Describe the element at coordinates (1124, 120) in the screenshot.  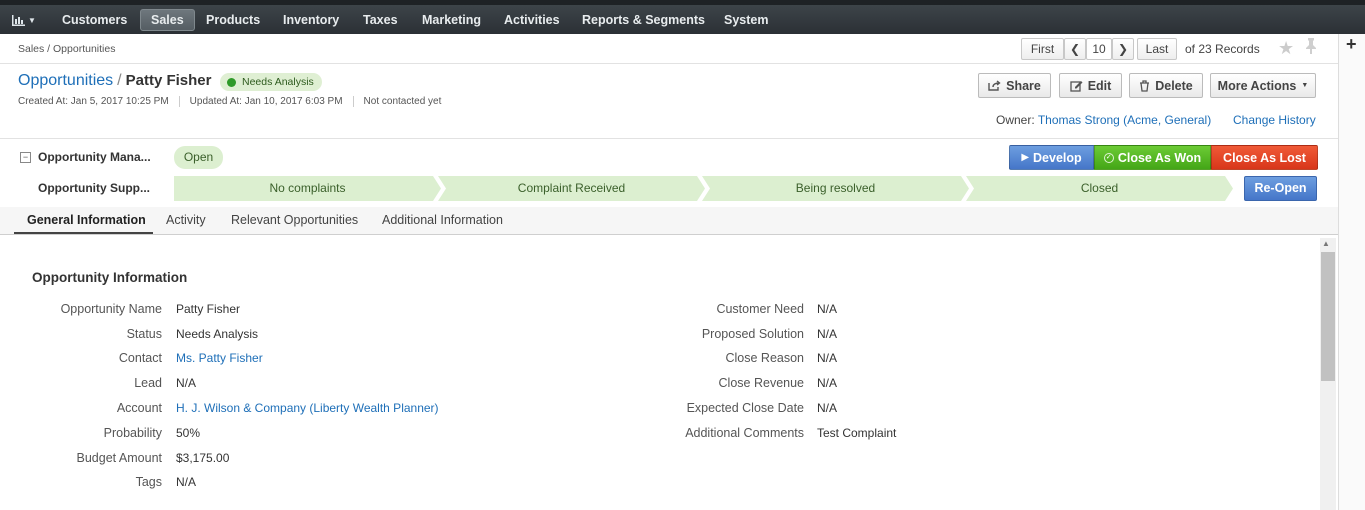
I see `owner-link: Thomas Strong (Acme, General)` at that location.